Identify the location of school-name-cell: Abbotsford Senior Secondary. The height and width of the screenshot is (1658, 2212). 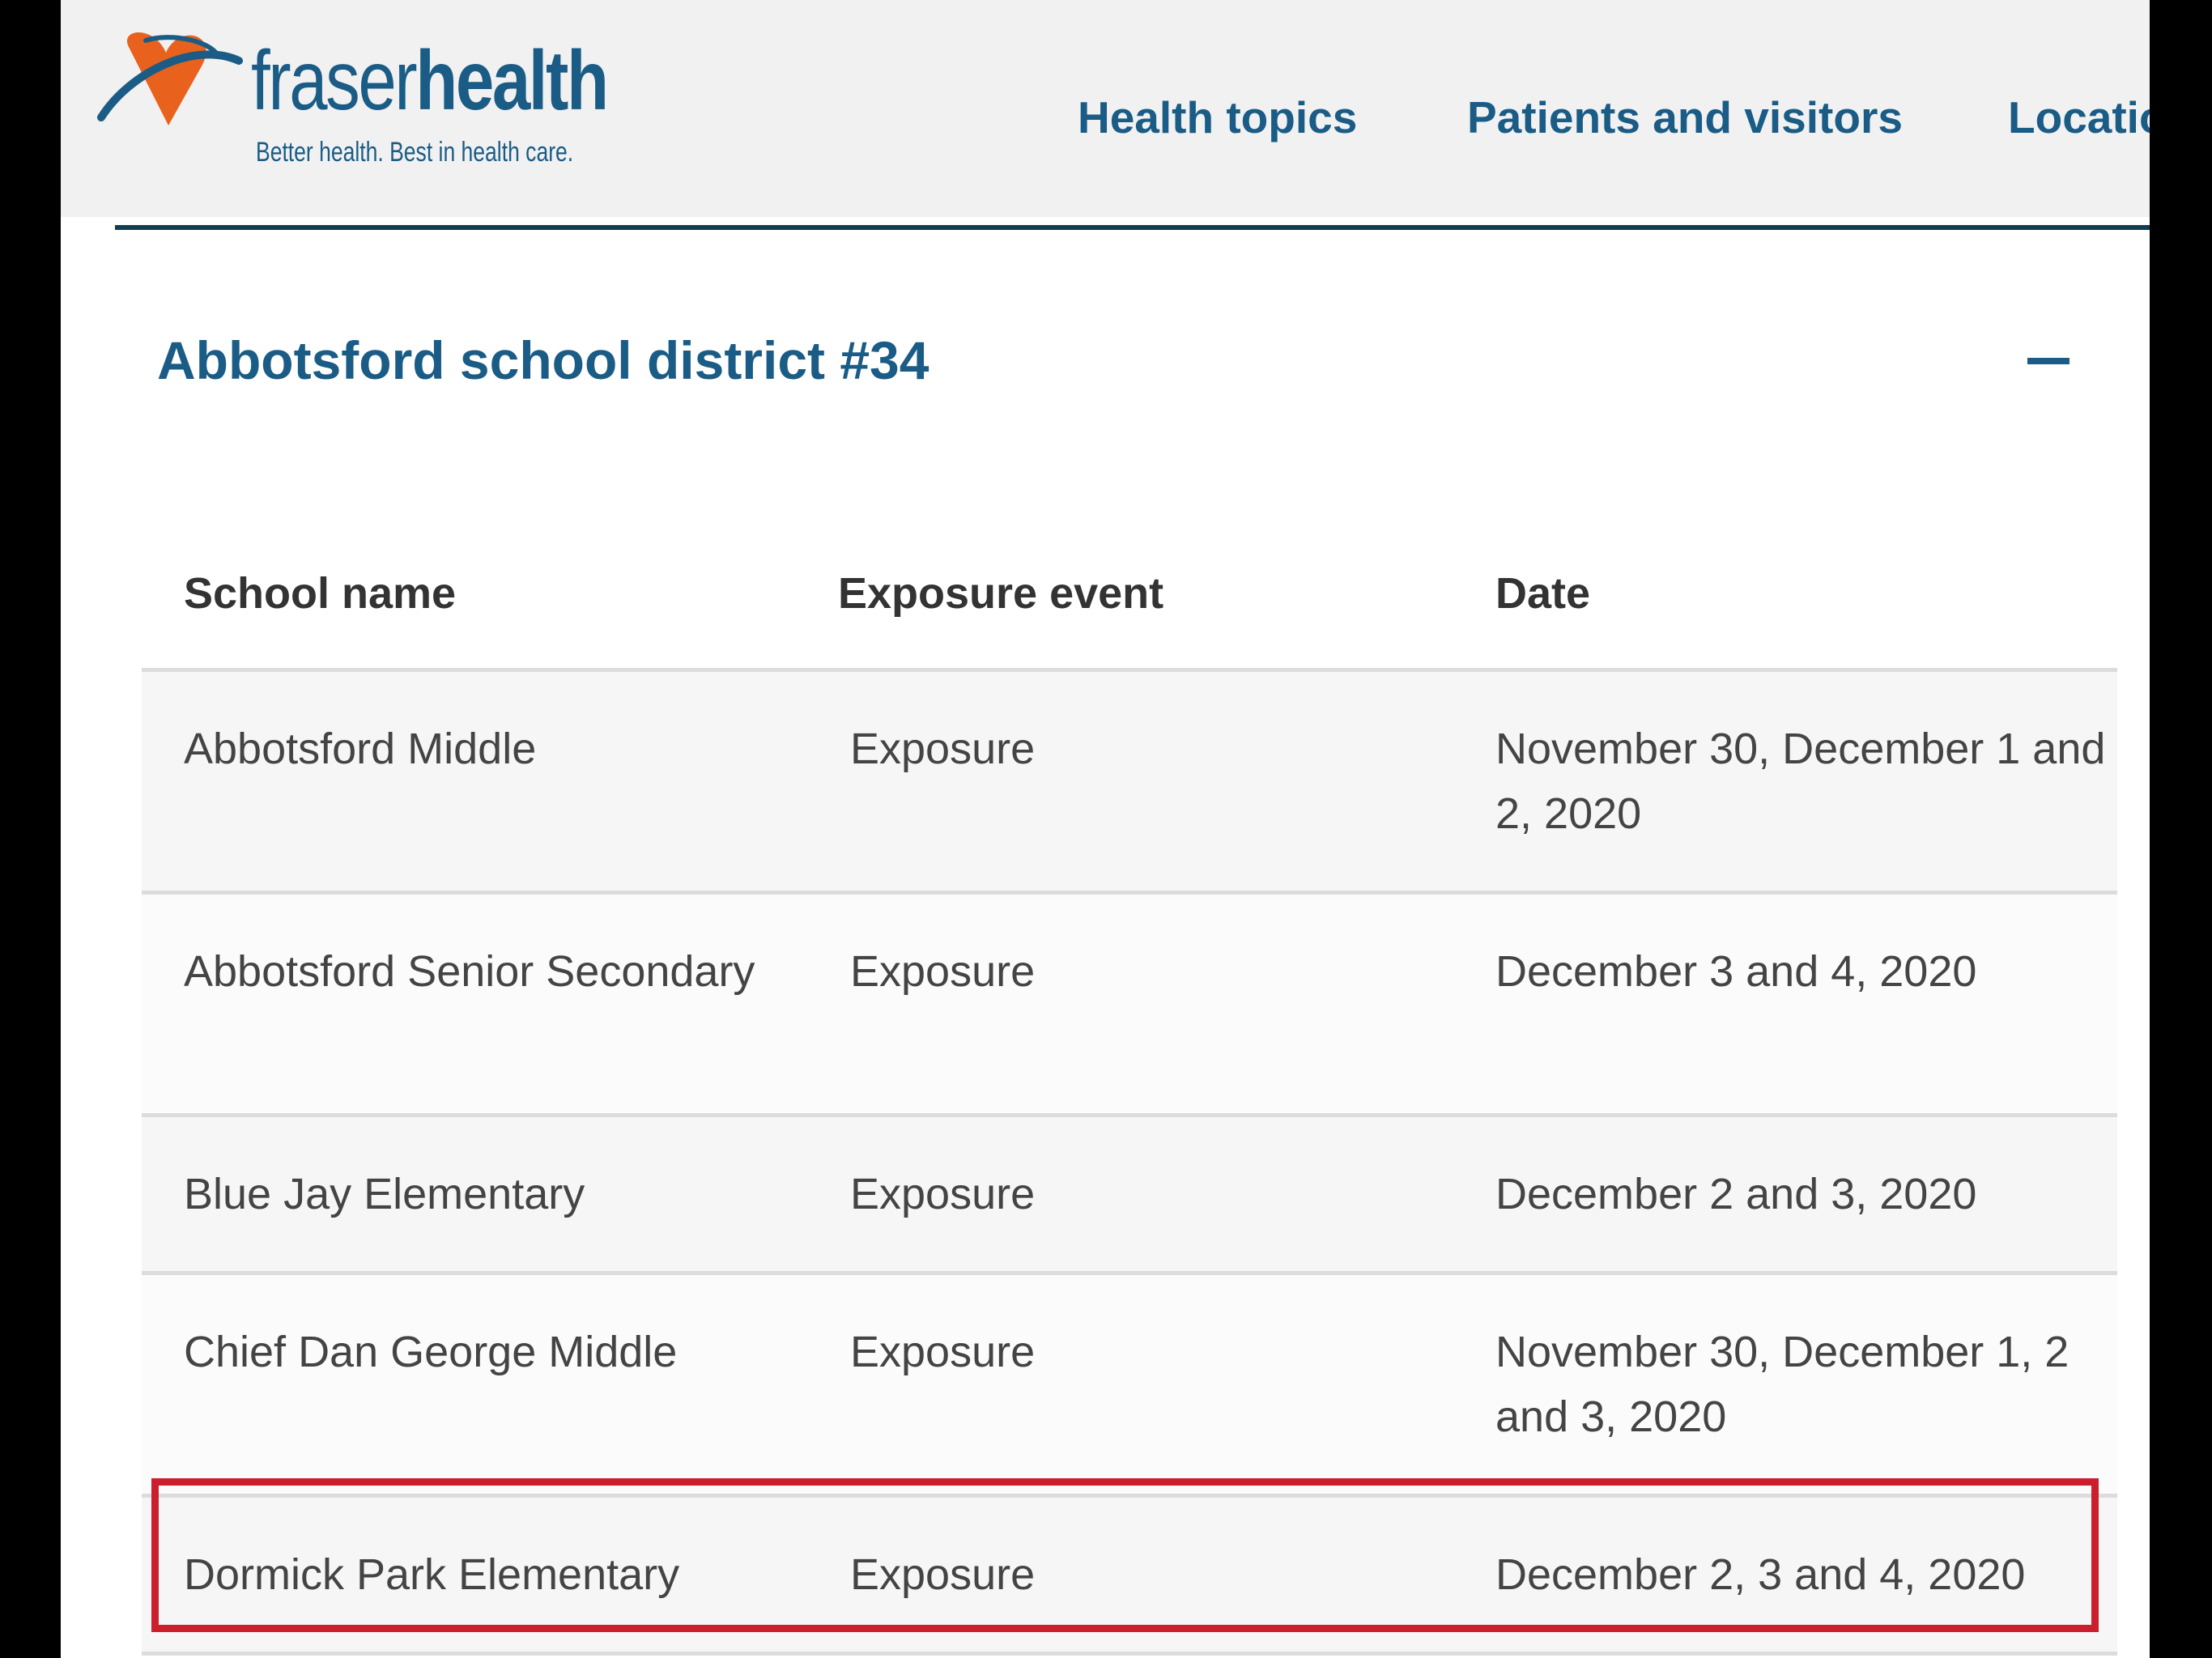
(470, 971).